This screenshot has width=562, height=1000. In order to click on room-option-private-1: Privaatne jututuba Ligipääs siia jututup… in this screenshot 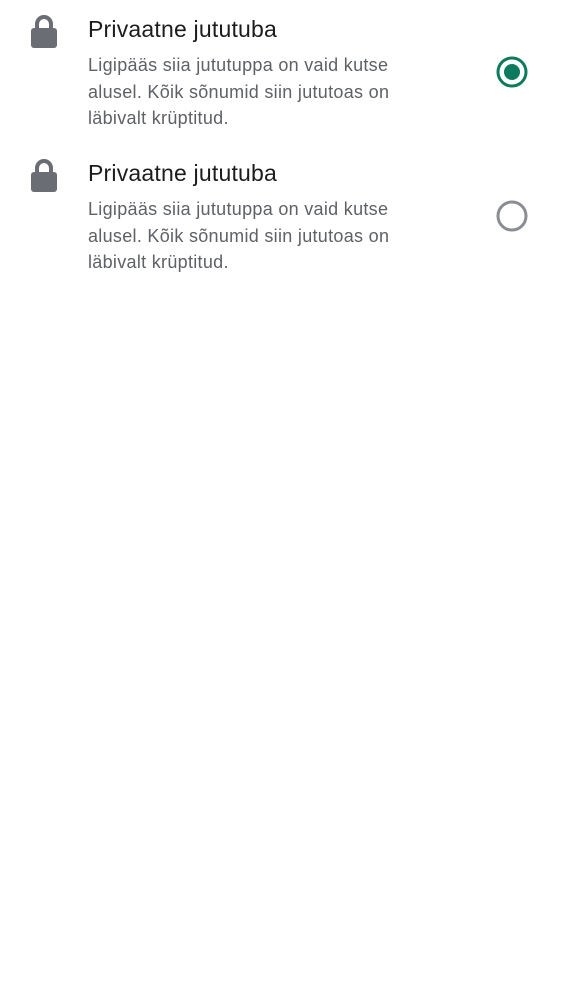, I will do `click(281, 72)`.